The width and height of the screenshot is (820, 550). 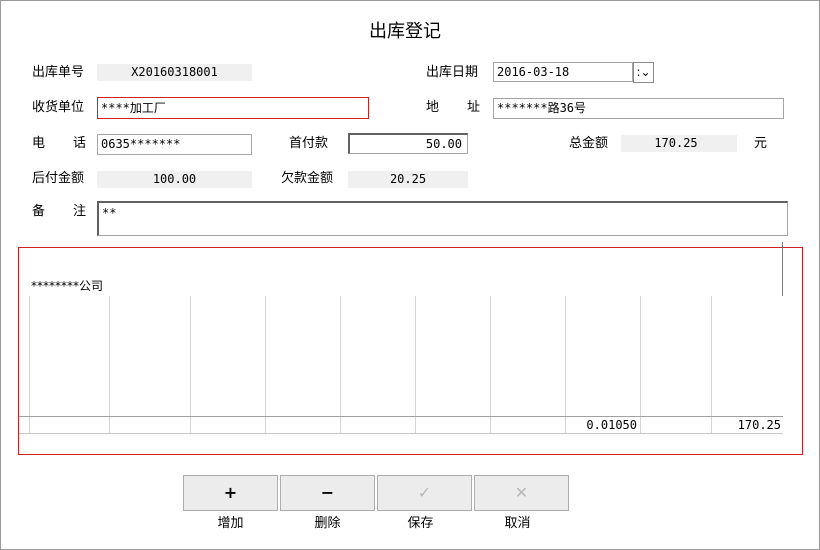 I want to click on remark-input: **, so click(x=442, y=218).